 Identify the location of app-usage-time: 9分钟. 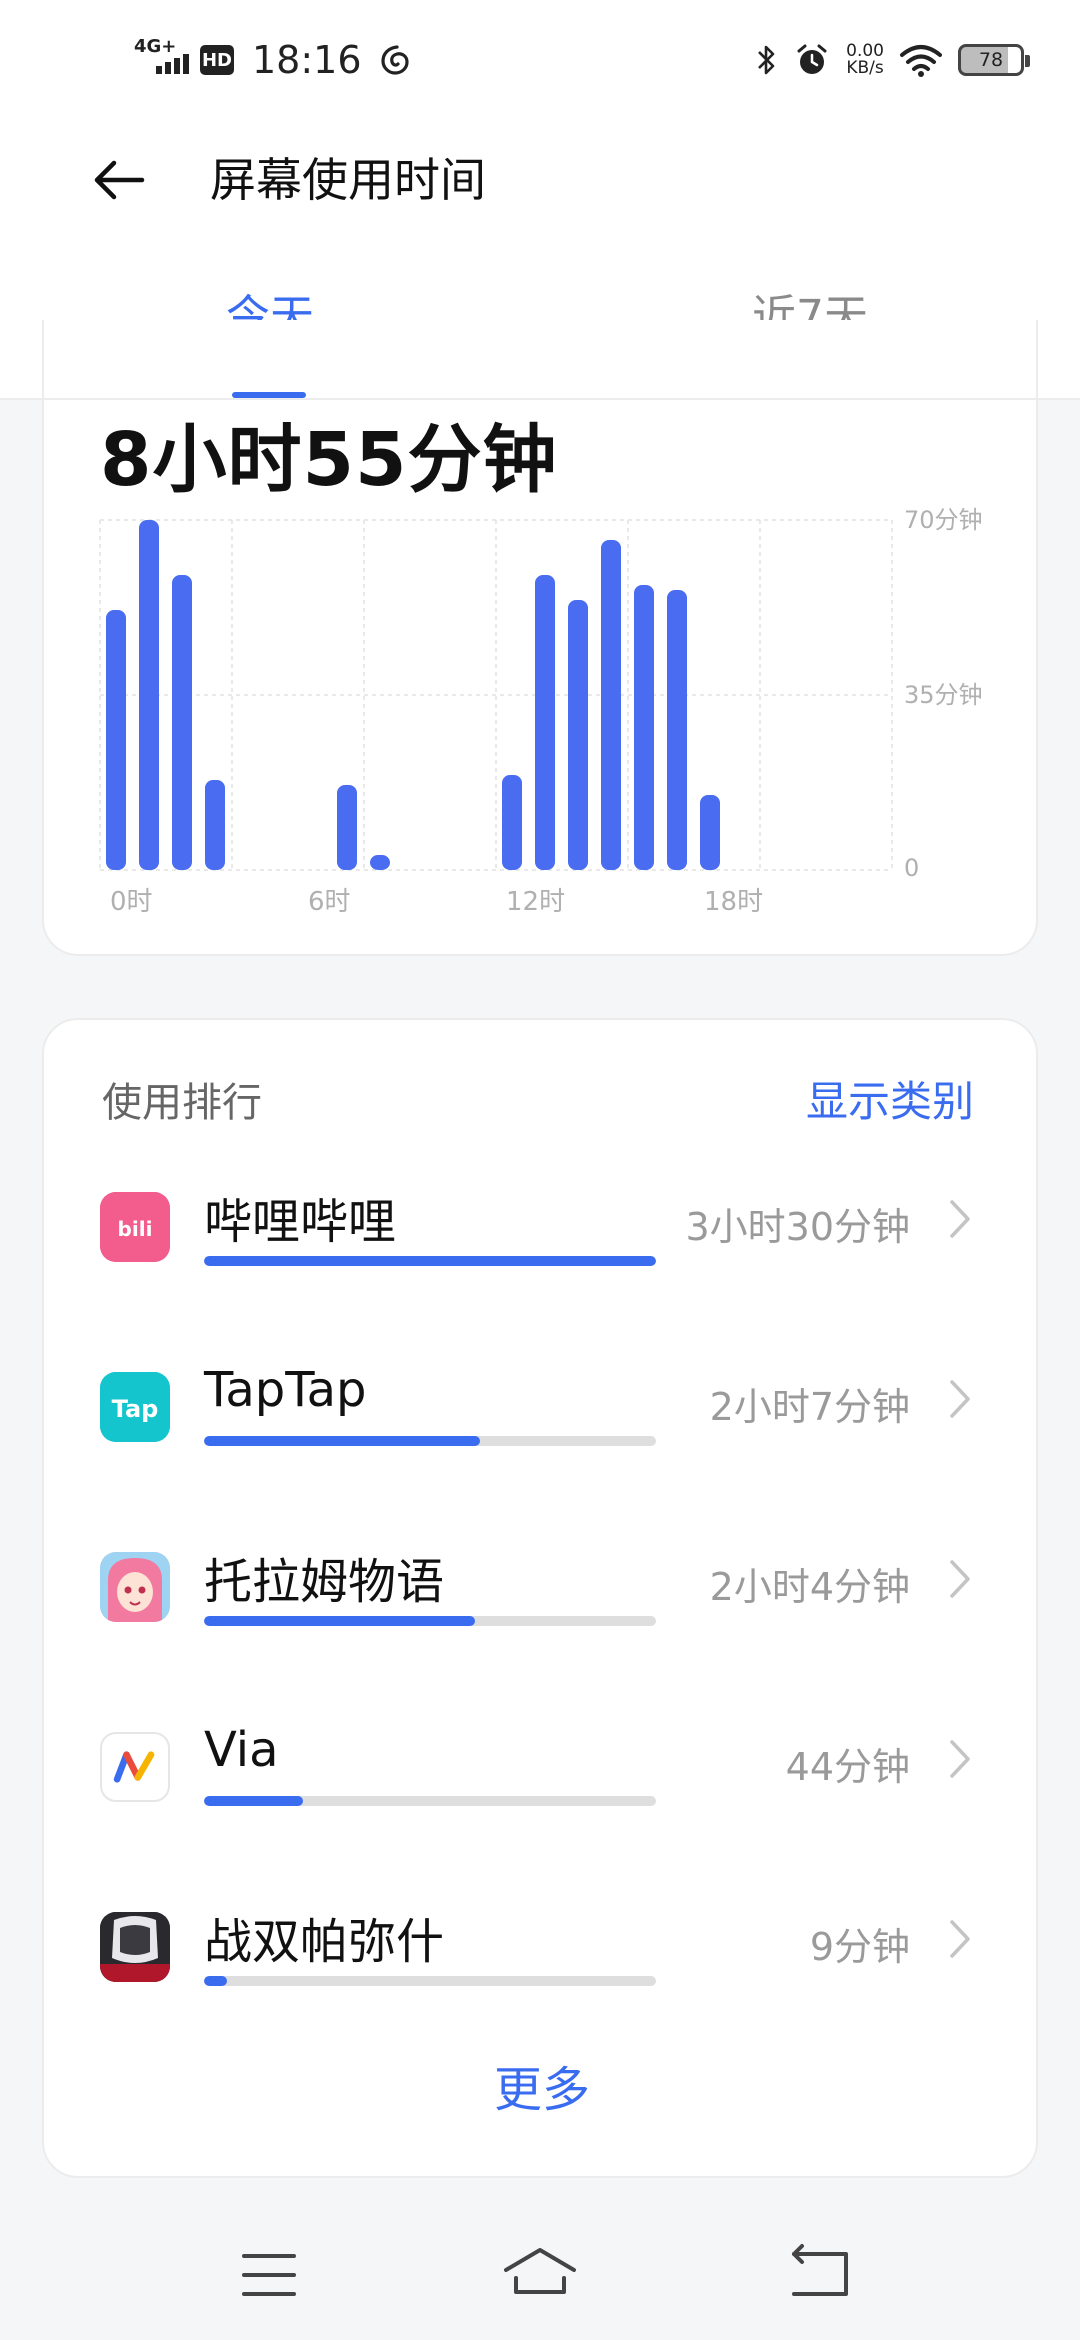
(859, 1947).